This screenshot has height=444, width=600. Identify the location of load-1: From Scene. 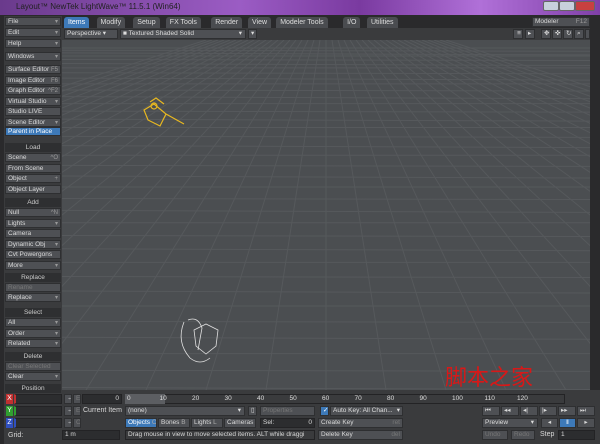
(33, 168).